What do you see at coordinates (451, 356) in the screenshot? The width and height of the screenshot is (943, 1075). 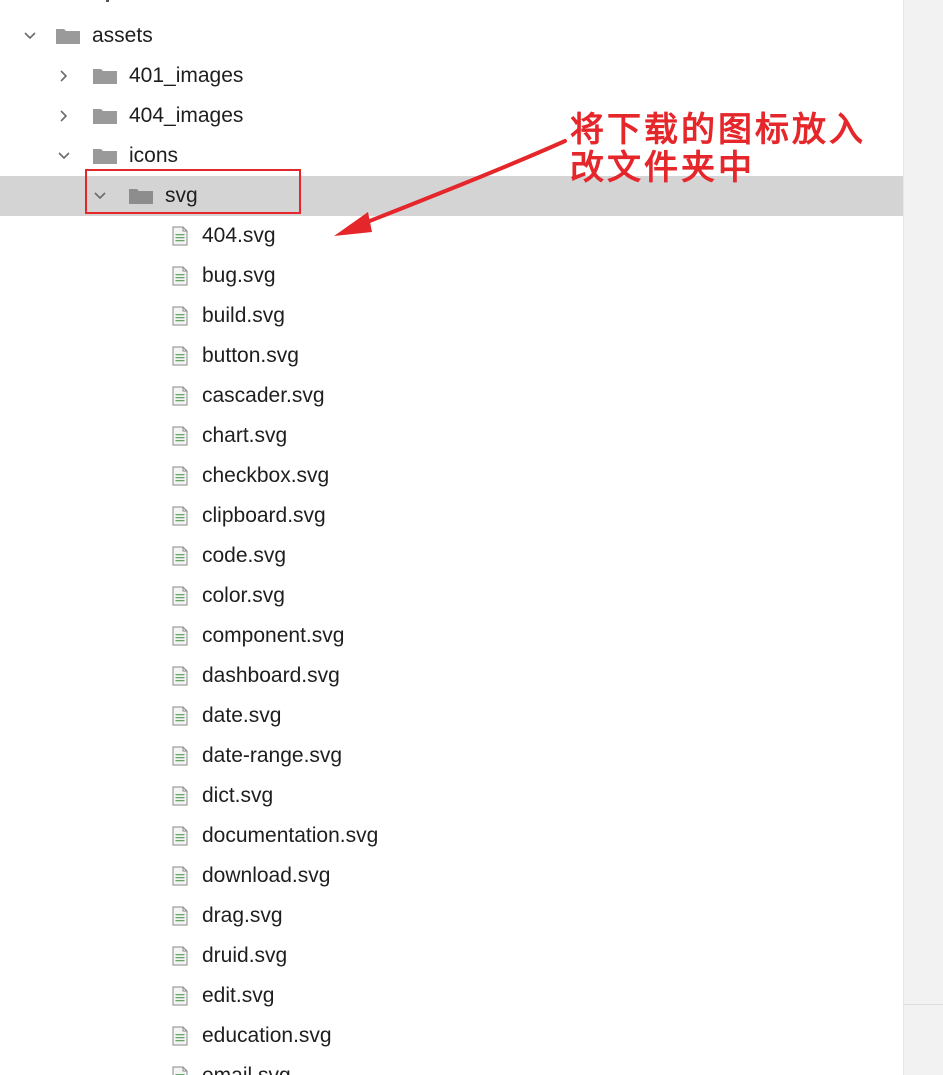 I see `file-item: button.svg` at bounding box center [451, 356].